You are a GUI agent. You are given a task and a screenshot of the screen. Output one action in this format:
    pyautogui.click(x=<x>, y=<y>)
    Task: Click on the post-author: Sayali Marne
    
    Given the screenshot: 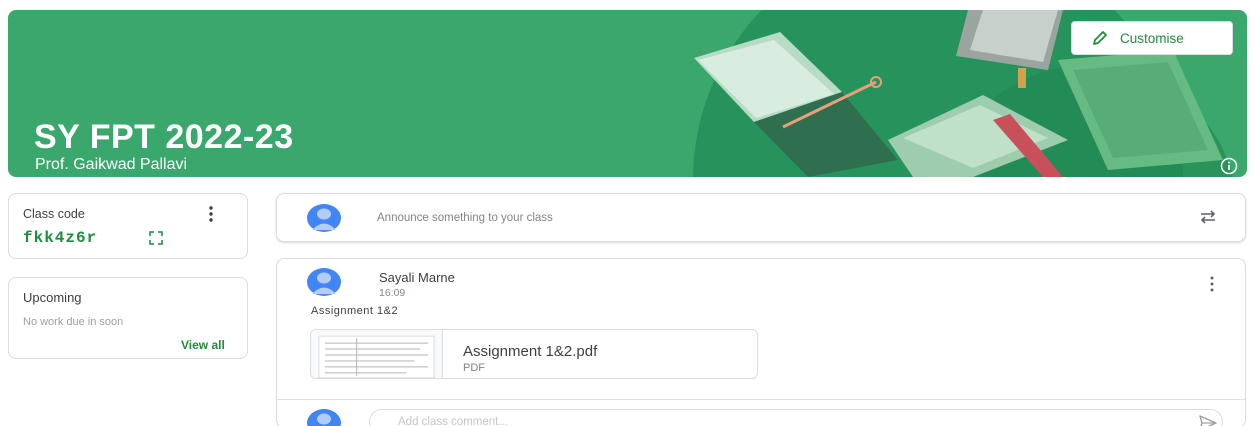 What is the action you would take?
    pyautogui.click(x=417, y=277)
    